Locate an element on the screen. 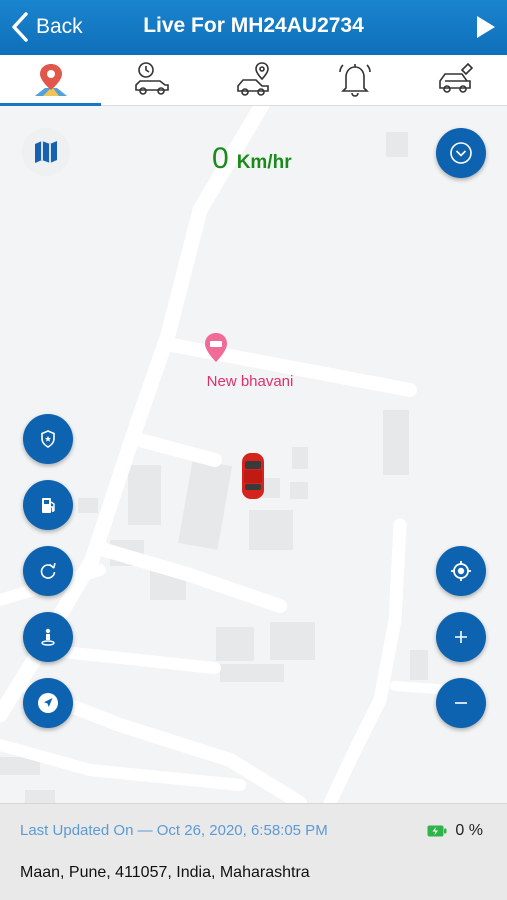 The image size is (507, 900). zoom-out-button is located at coordinates (461, 703).